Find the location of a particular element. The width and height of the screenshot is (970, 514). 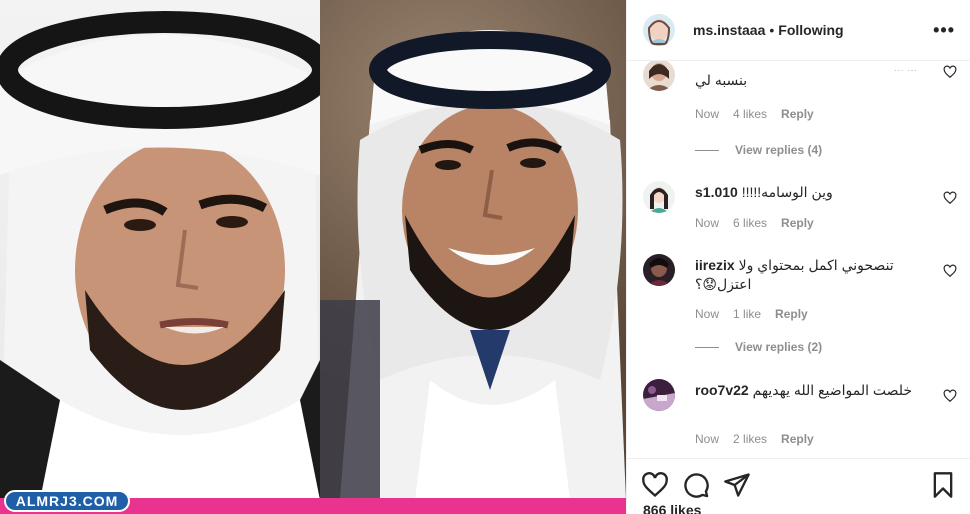

comment-meta: Now 4 likes Reply is located at coordinates (754, 114).